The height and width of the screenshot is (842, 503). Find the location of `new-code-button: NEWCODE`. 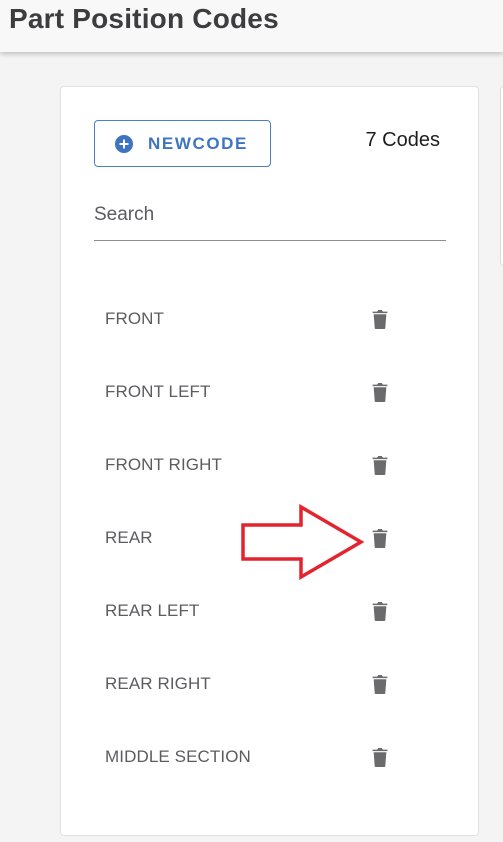

new-code-button: NEWCODE is located at coordinates (182, 143).